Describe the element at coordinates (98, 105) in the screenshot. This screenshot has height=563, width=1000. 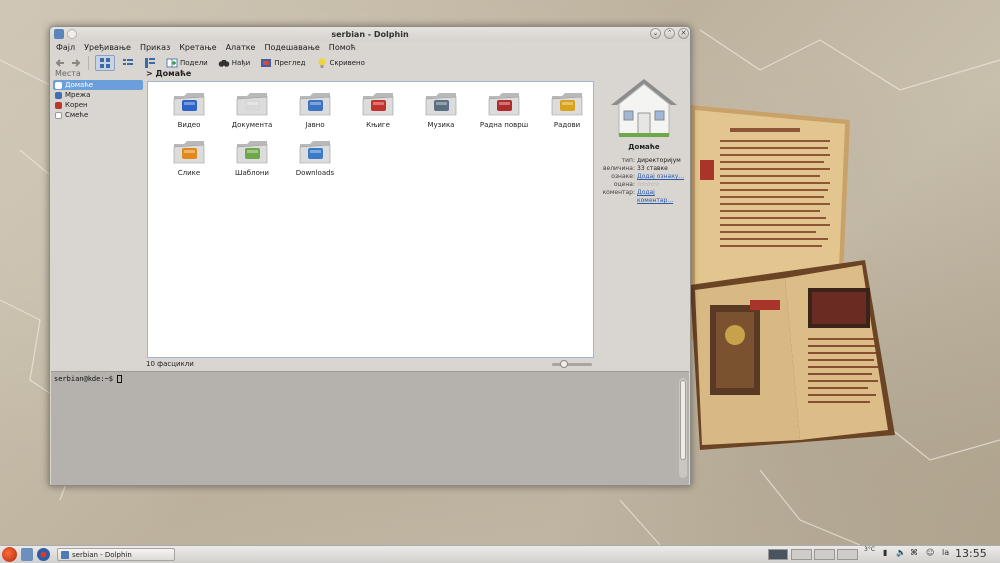
I see `place-item-root: Корен` at that location.